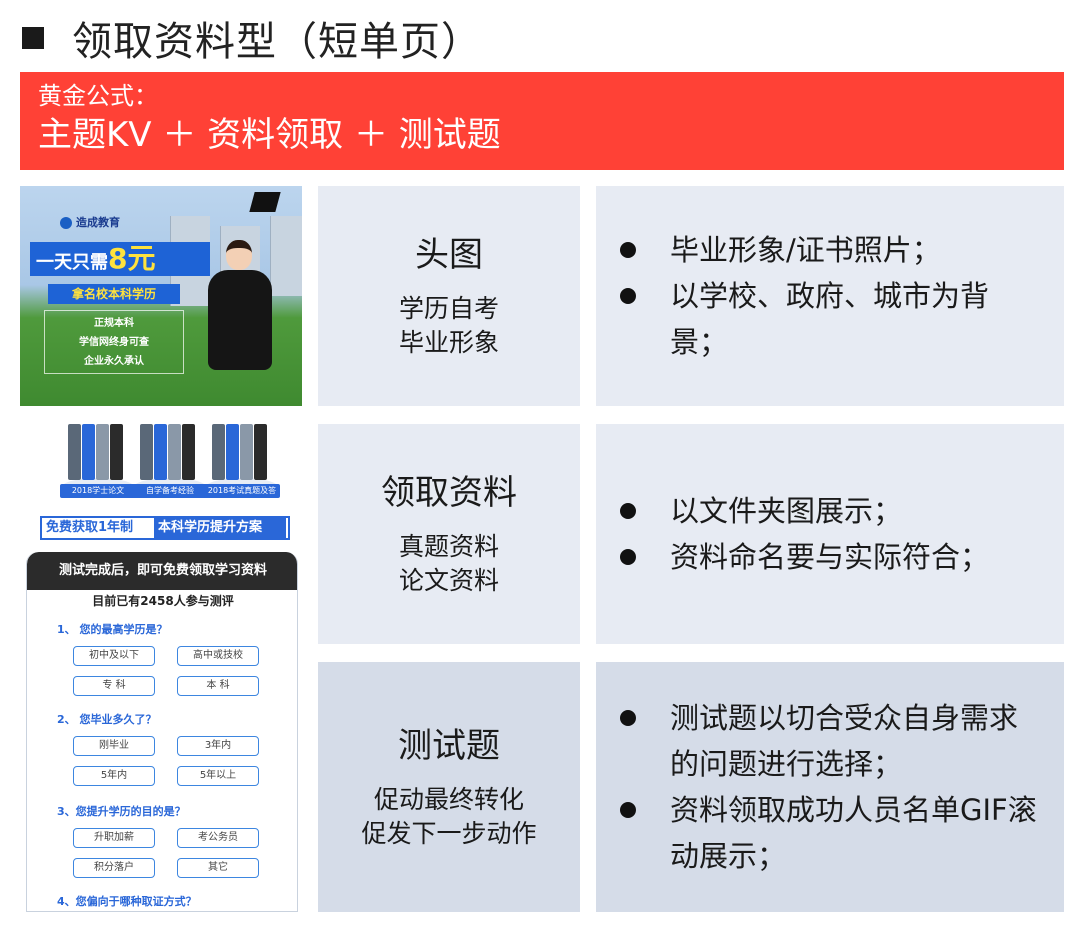 The height and width of the screenshot is (946, 1080). I want to click on graduation-cap-icon, so click(265, 202).